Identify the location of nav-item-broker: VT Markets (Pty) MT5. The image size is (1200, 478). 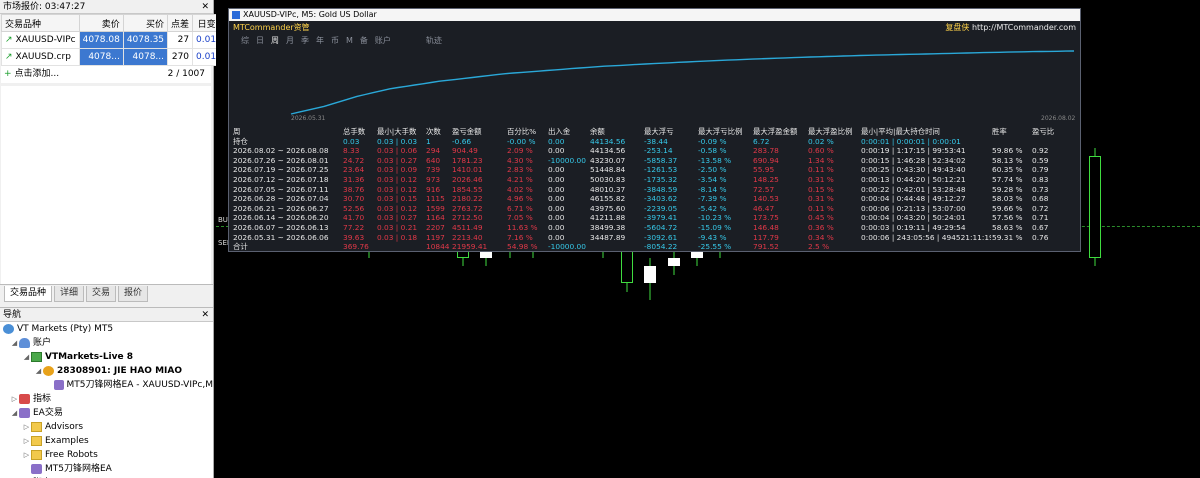
(106, 329).